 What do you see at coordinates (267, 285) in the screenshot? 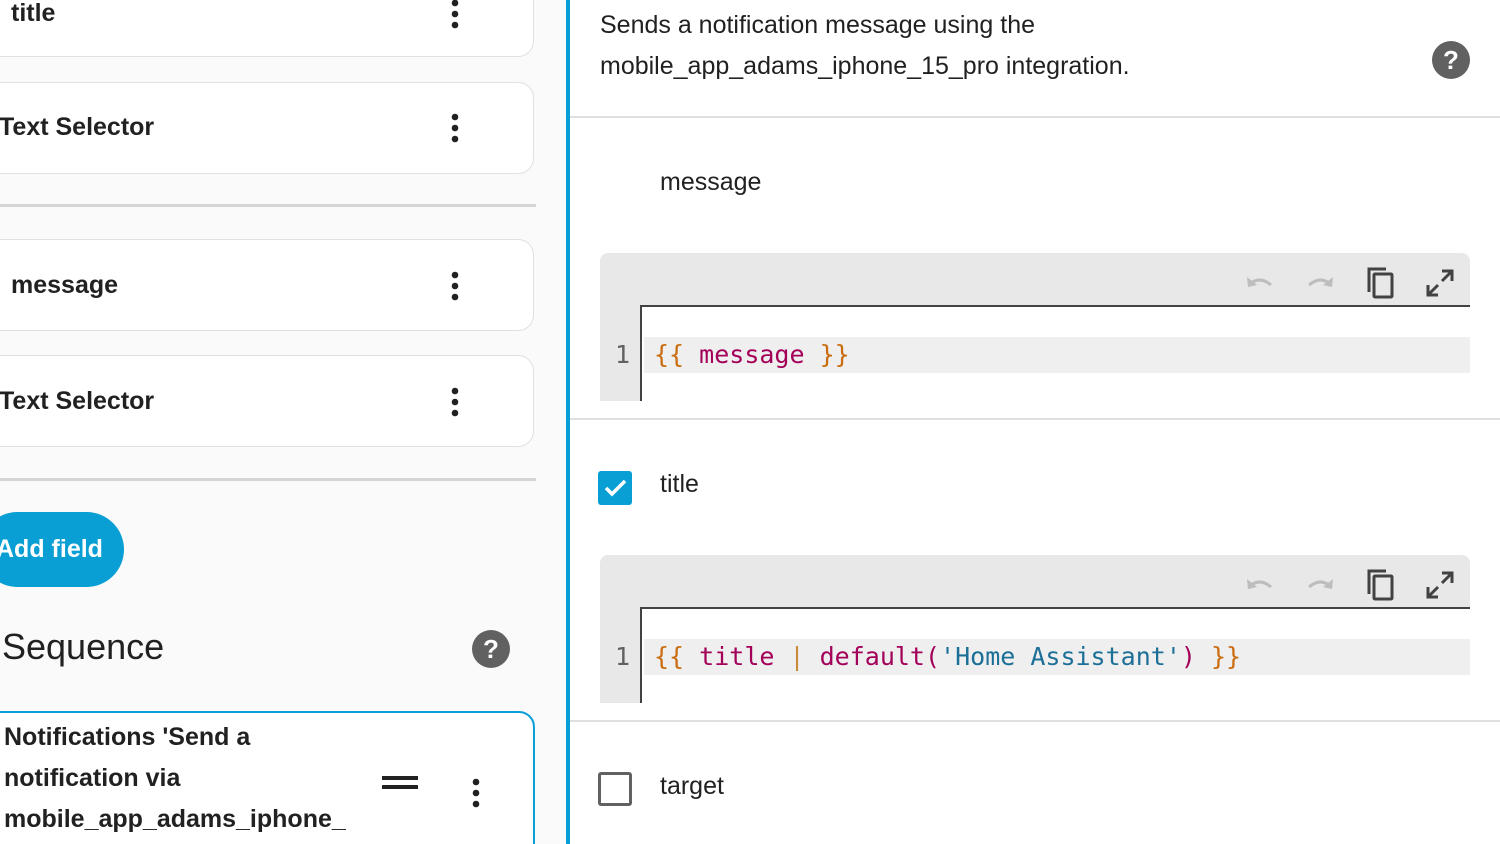
I see `field-card-message: message` at bounding box center [267, 285].